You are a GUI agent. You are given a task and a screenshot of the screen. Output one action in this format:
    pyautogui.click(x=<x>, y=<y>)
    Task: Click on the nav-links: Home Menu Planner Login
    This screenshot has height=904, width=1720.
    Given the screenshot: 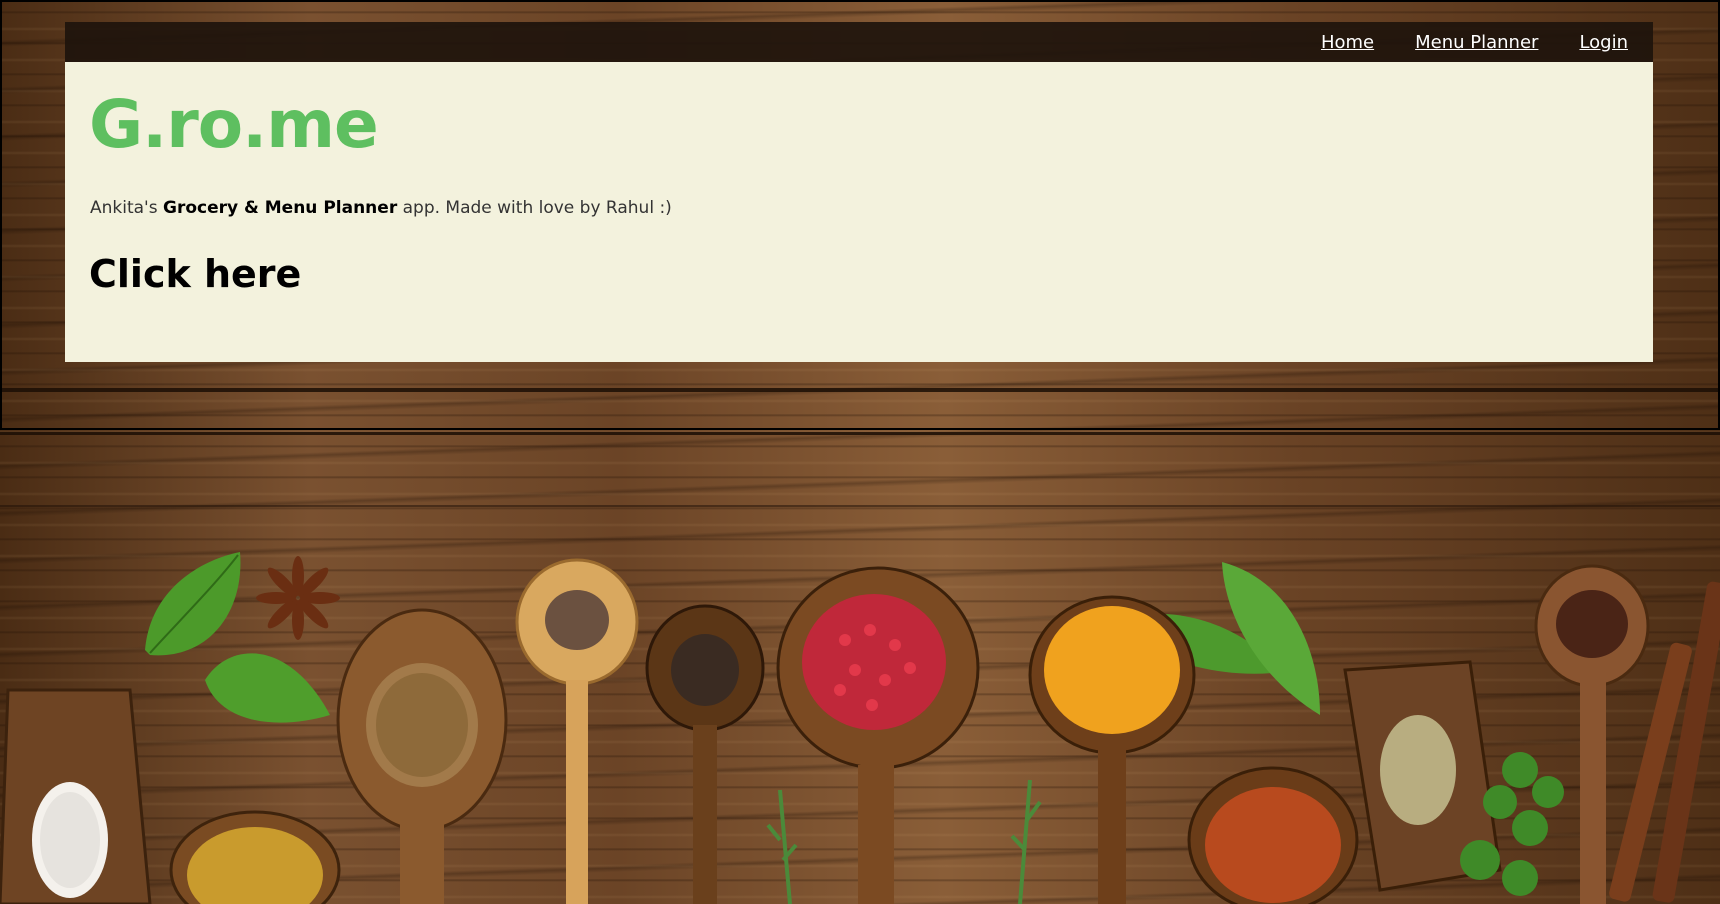 What is the action you would take?
    pyautogui.click(x=1474, y=42)
    